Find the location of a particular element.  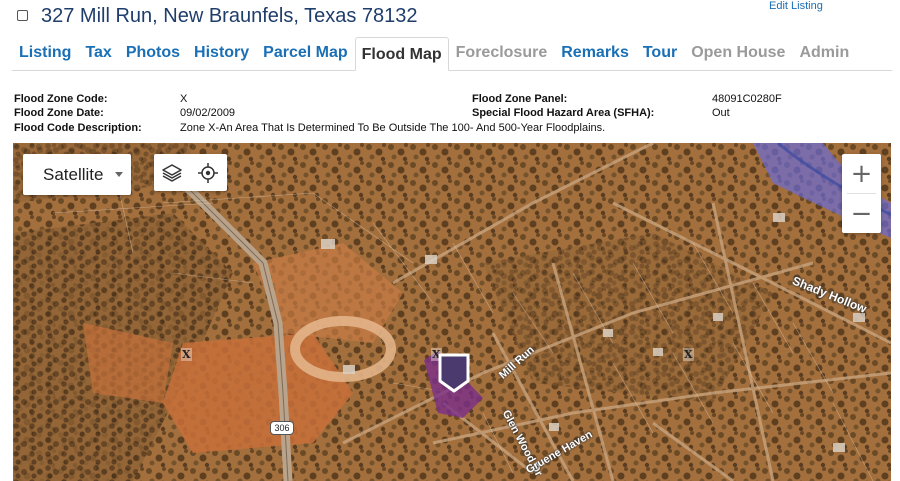

flood-zone-panel-value: 48091C0280F is located at coordinates (747, 99).